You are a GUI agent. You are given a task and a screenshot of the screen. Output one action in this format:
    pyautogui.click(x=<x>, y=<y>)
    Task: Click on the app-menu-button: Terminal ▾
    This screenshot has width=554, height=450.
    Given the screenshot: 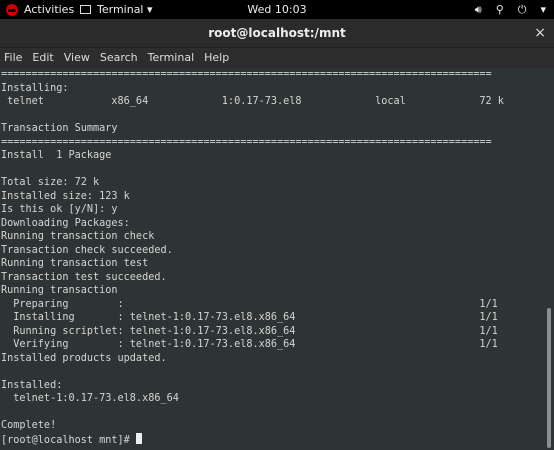 What is the action you would take?
    pyautogui.click(x=116, y=9)
    